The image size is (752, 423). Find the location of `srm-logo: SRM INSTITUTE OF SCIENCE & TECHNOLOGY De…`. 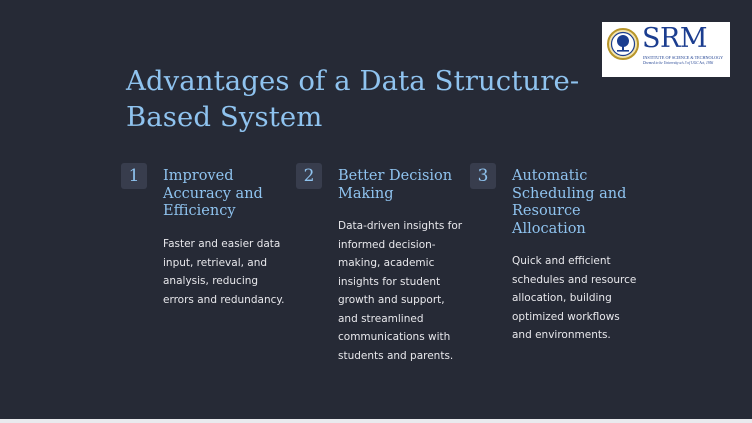

srm-logo: SRM INSTITUTE OF SCIENCE & TECHNOLOGY De… is located at coordinates (666, 49).